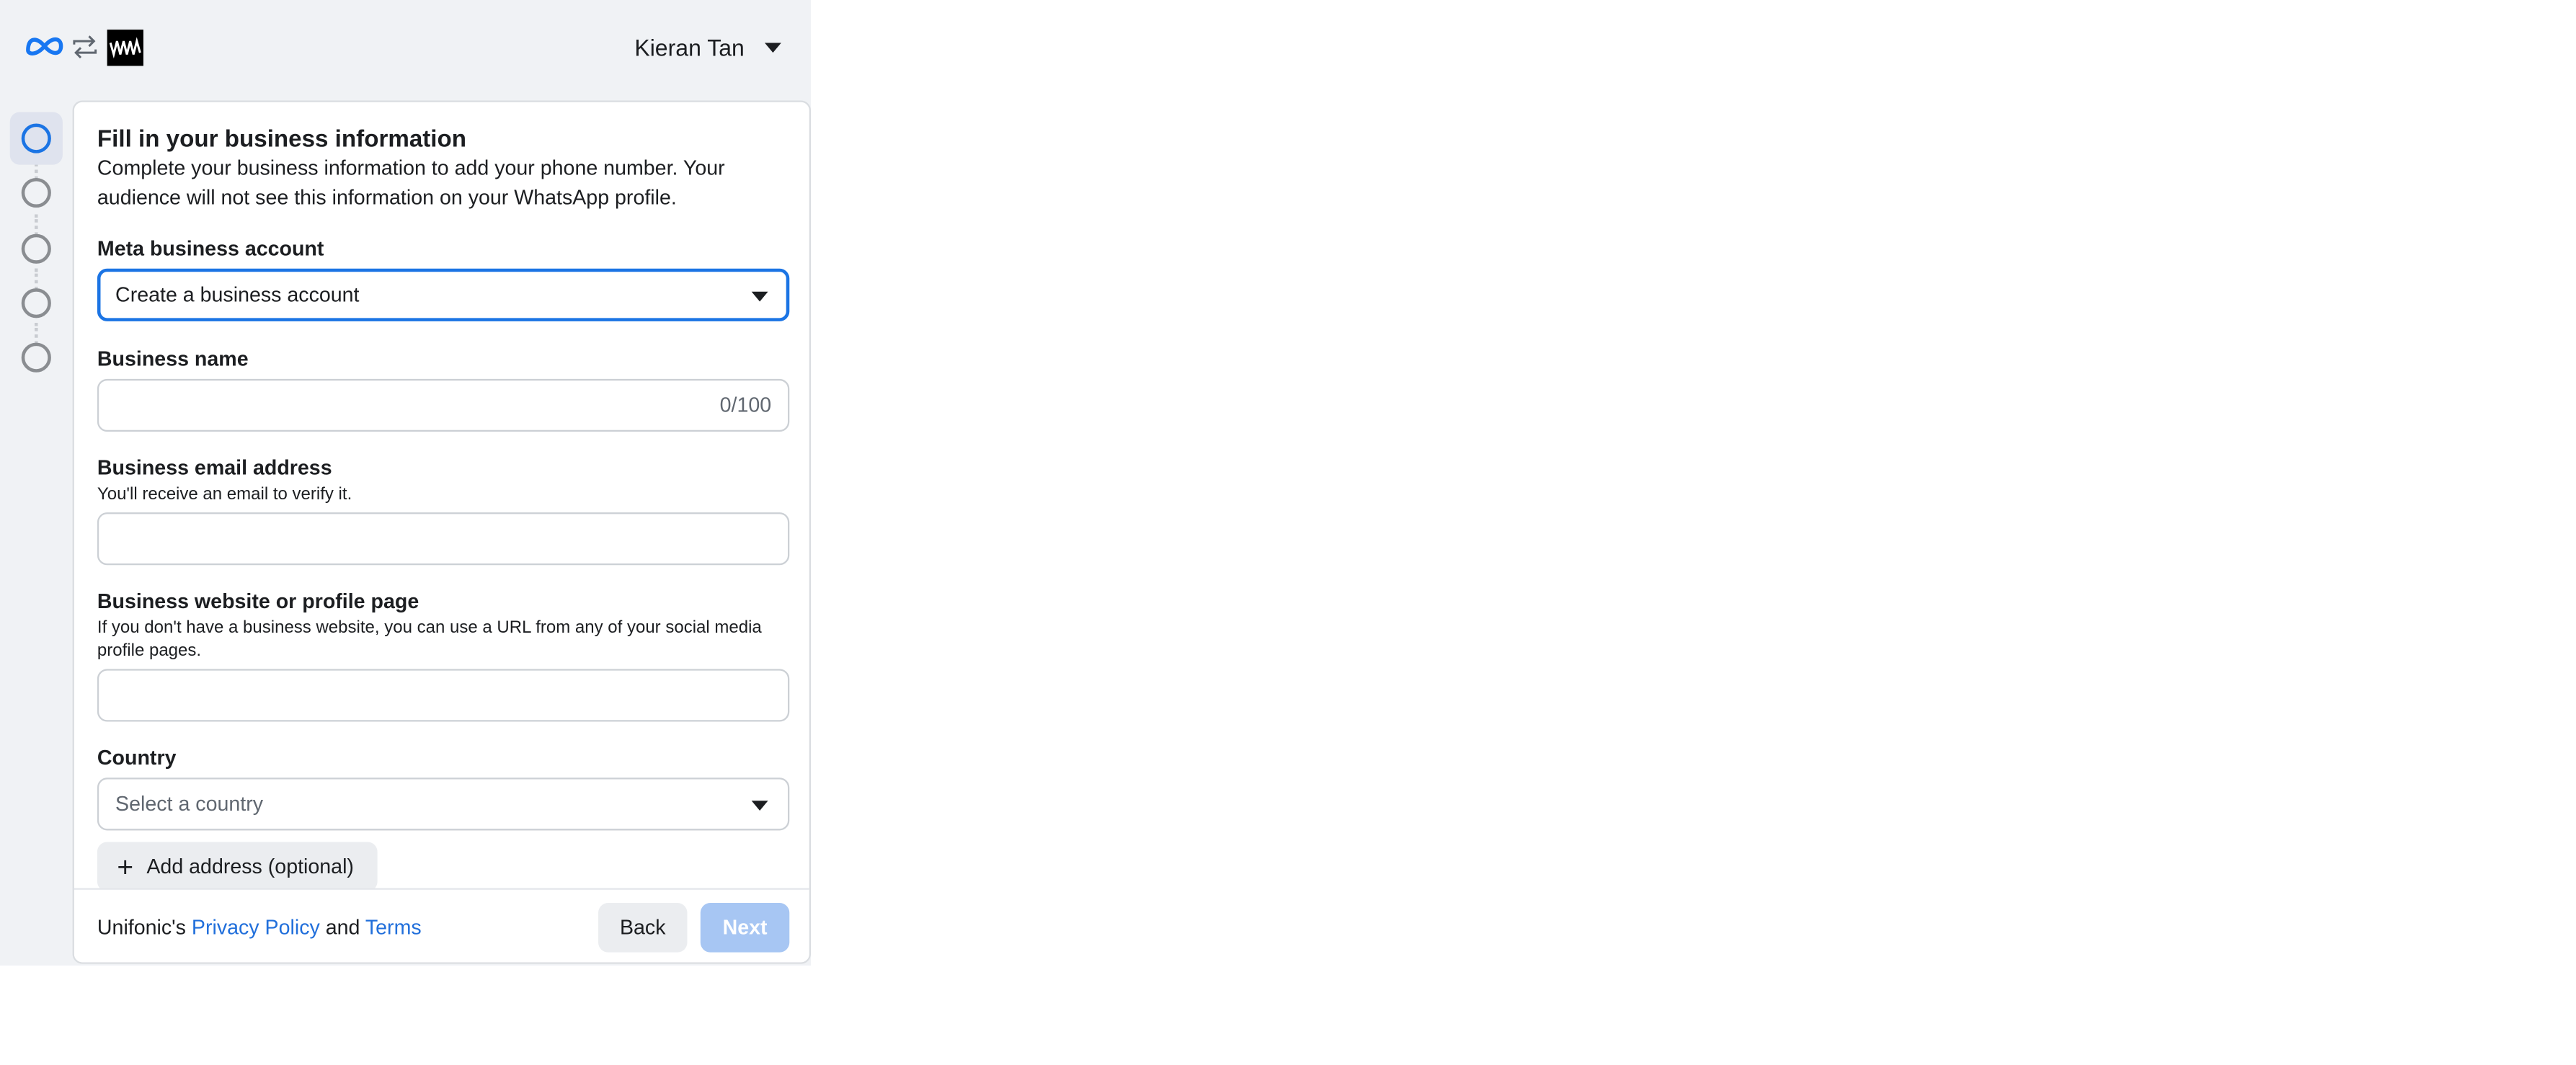  Describe the element at coordinates (256, 928) in the screenshot. I see `privacy-policy-link: Privacy Policy` at that location.